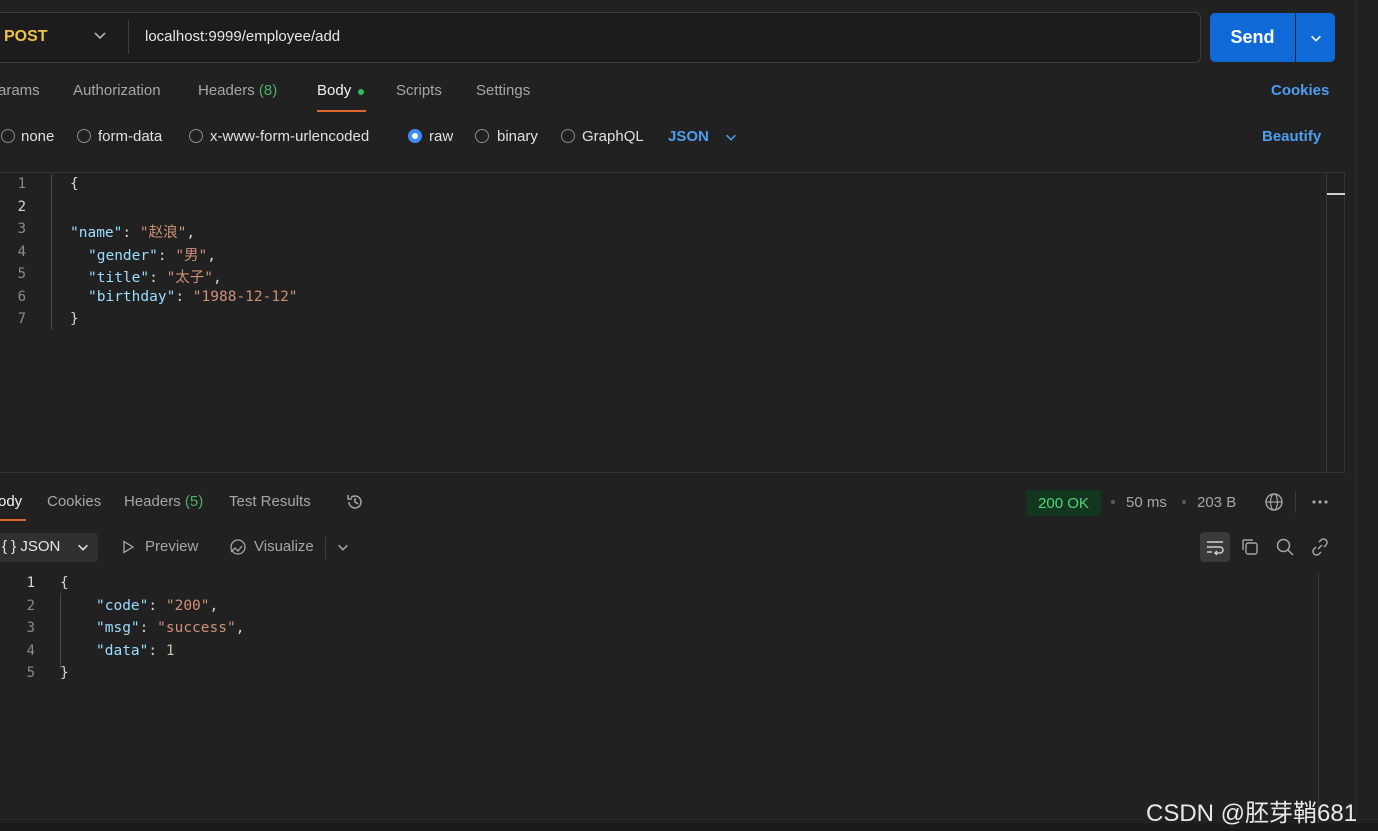  Describe the element at coordinates (1146, 502) in the screenshot. I see `response-time: 50 ms` at that location.